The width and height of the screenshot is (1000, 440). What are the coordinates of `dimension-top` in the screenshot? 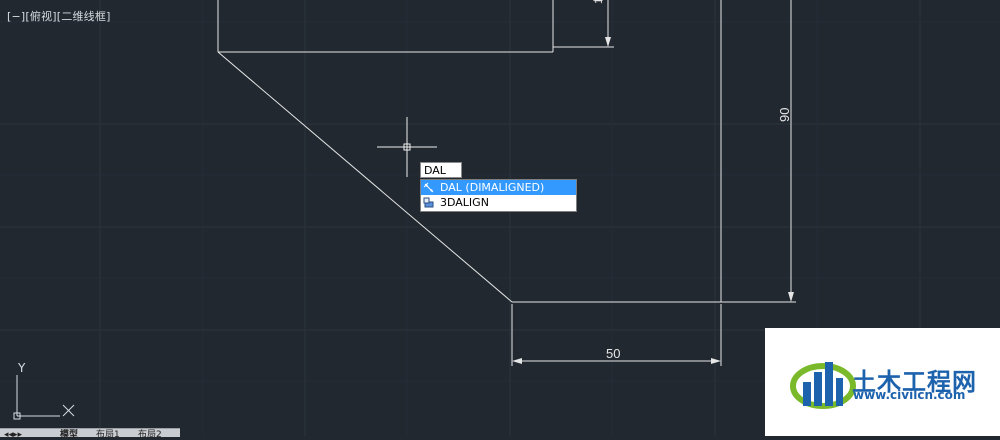 It's located at (602, 23).